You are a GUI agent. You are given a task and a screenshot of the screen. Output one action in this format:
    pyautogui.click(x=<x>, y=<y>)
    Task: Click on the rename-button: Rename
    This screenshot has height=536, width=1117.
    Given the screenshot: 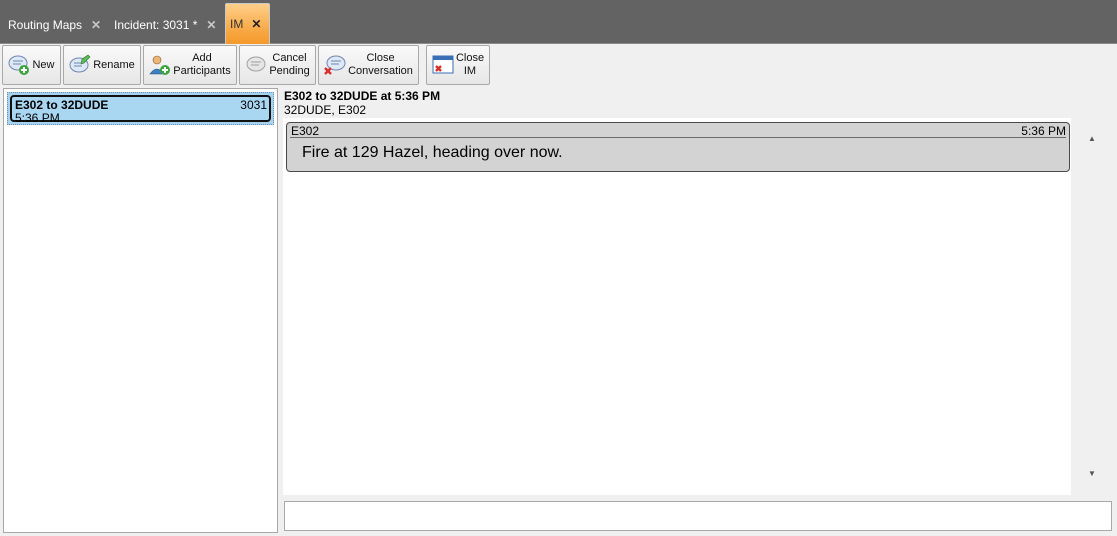 What is the action you would take?
    pyautogui.click(x=102, y=65)
    